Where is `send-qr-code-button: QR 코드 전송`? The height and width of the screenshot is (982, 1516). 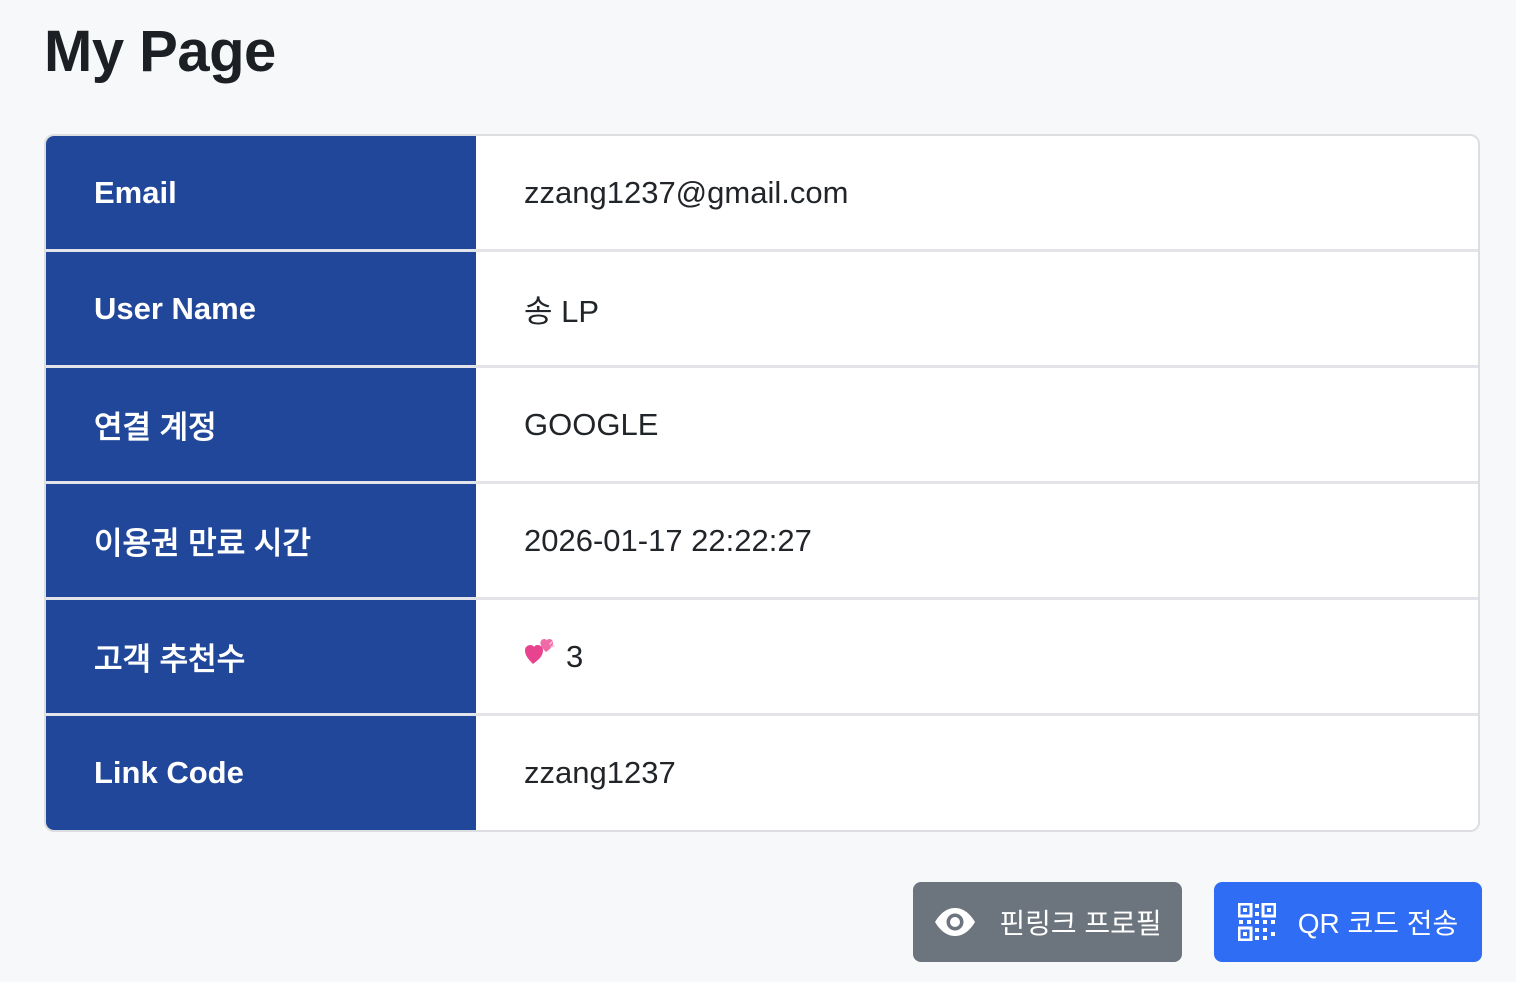 send-qr-code-button: QR 코드 전송 is located at coordinates (1348, 922).